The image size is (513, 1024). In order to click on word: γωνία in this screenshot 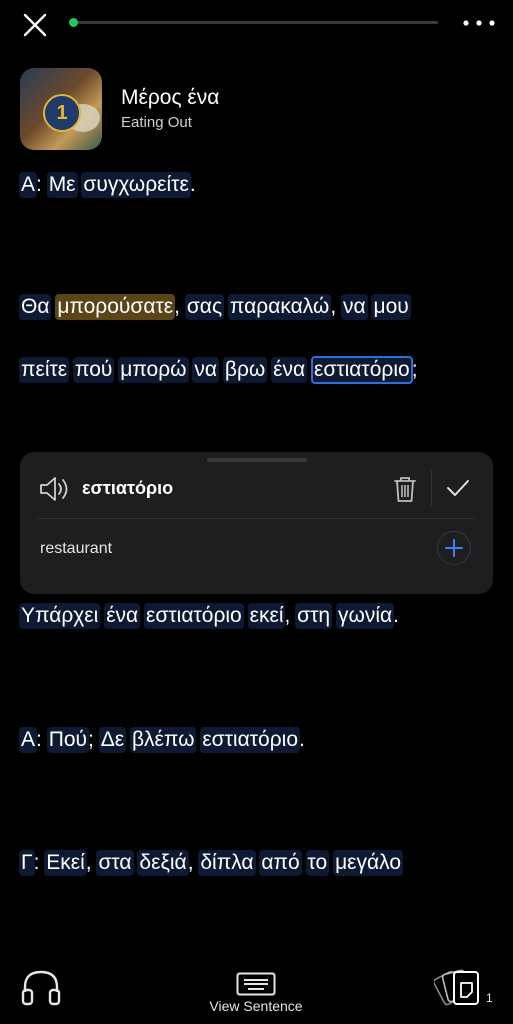, I will do `click(365, 616)`.